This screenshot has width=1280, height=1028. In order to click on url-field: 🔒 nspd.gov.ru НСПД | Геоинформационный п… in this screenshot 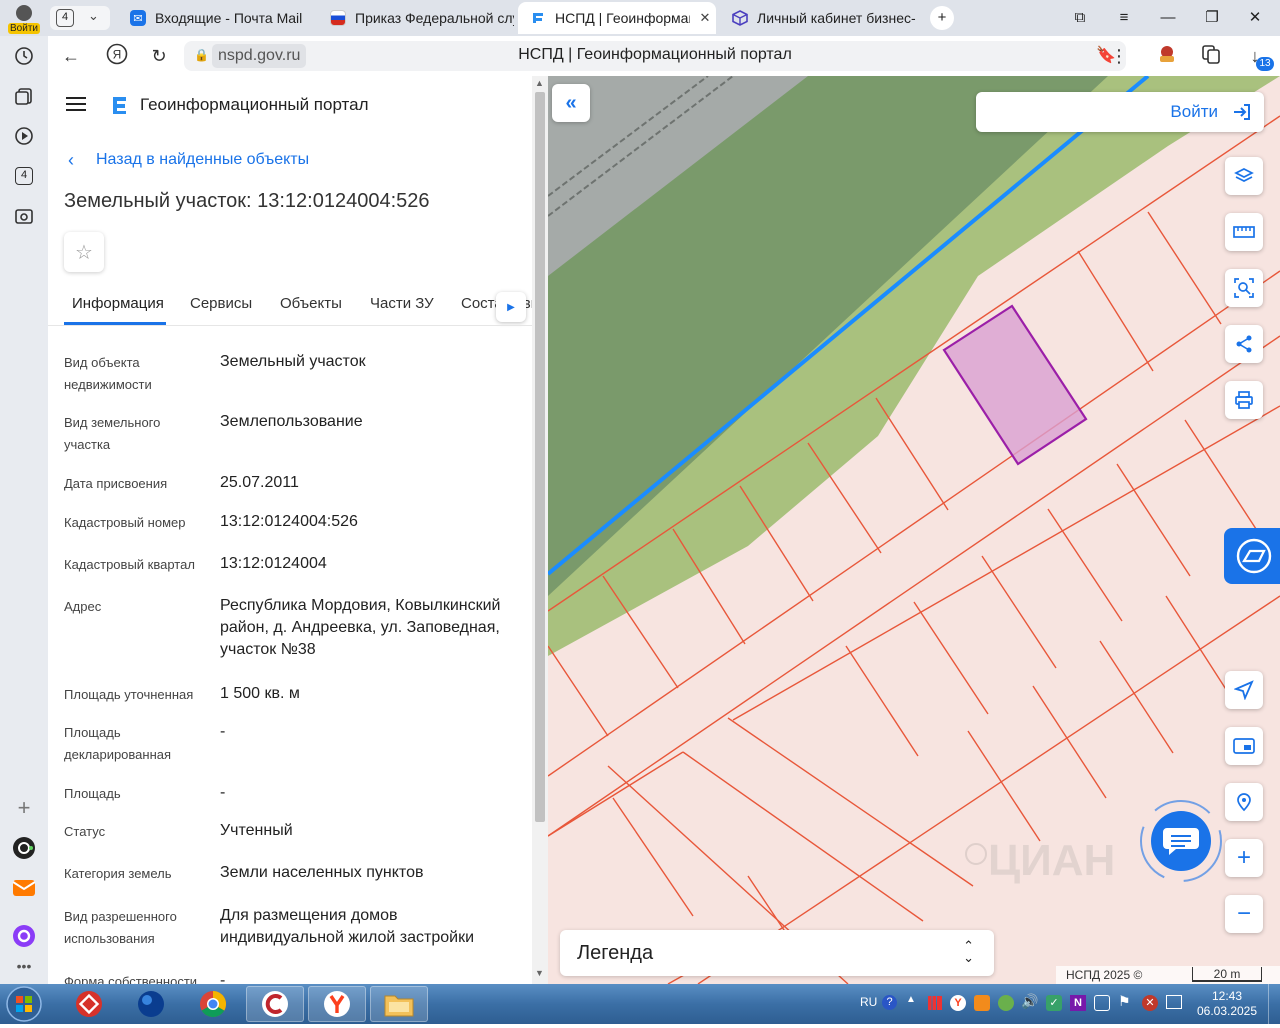, I will do `click(655, 56)`.